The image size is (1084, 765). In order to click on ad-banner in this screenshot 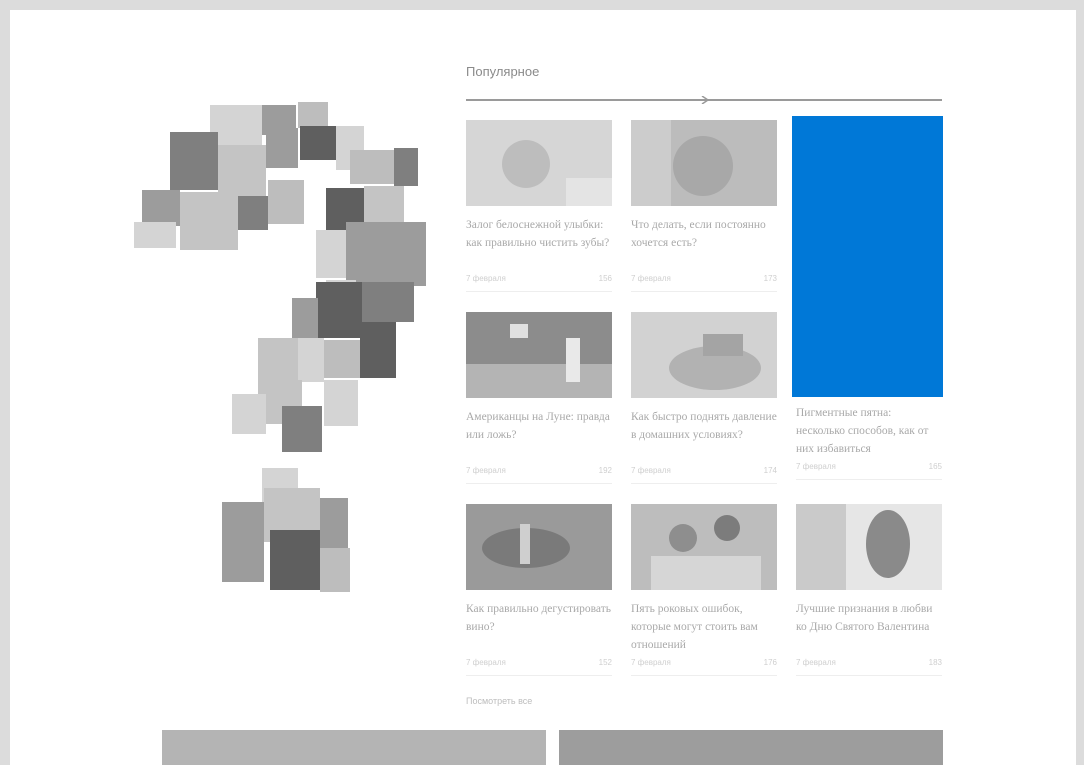, I will do `click(867, 256)`.